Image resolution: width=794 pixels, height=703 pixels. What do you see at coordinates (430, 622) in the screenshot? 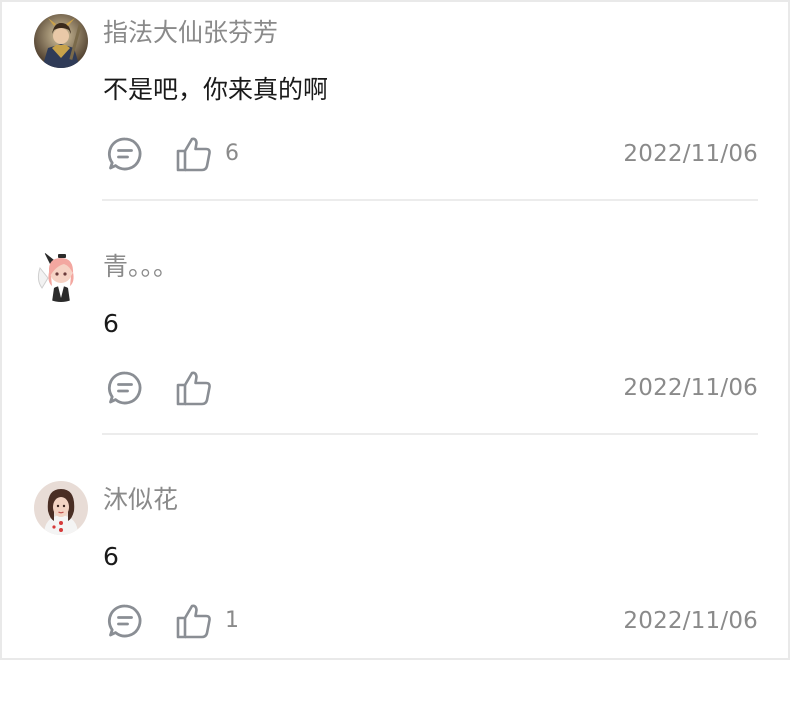
I see `comment-actions: 1 2022/11/06` at bounding box center [430, 622].